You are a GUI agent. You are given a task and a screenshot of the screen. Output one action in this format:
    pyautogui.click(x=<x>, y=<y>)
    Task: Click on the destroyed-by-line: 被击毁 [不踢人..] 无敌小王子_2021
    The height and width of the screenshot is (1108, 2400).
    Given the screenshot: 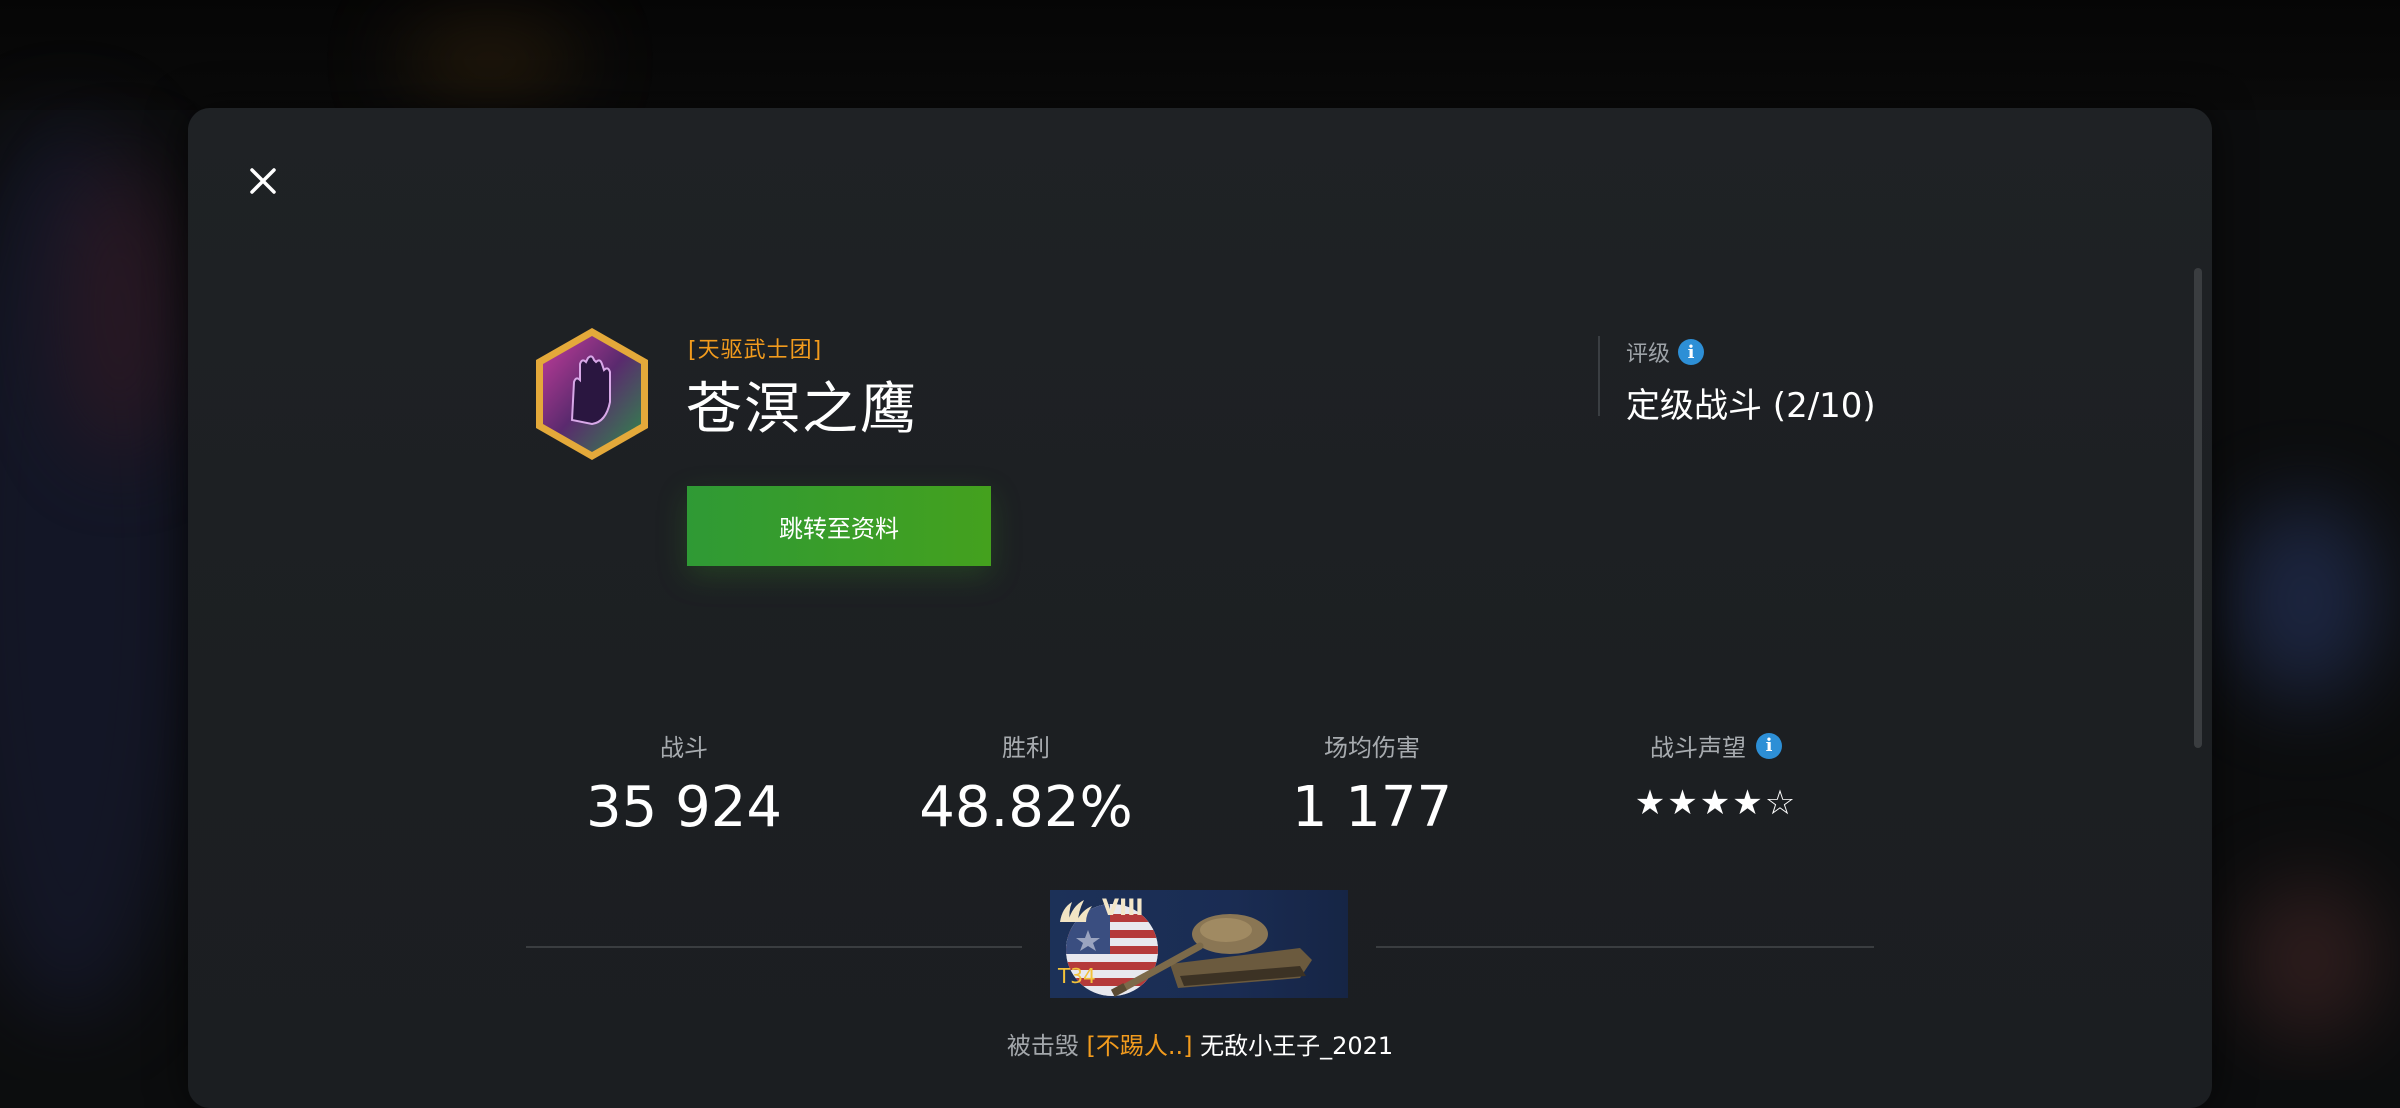 What is the action you would take?
    pyautogui.click(x=1200, y=1043)
    